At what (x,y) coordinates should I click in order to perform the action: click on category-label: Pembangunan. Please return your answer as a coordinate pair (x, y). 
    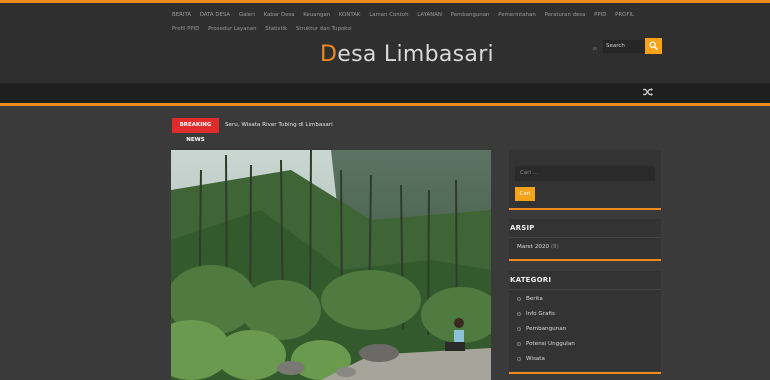
    Looking at the image, I should click on (546, 329).